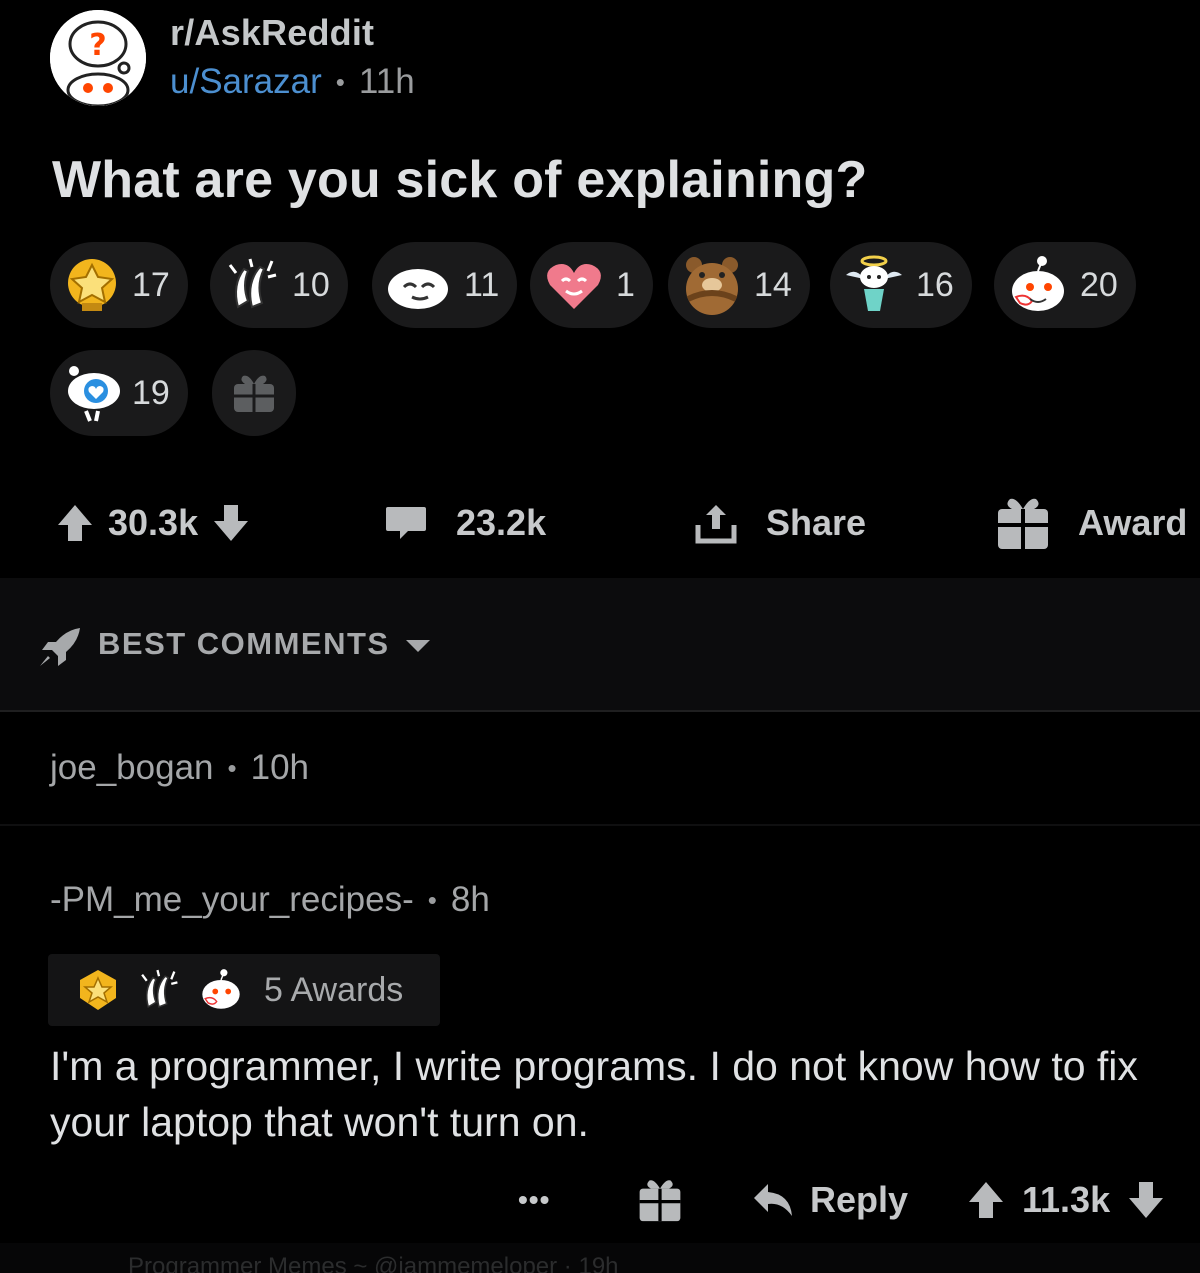  Describe the element at coordinates (119, 285) in the screenshot. I see `award-pill: 17` at that location.